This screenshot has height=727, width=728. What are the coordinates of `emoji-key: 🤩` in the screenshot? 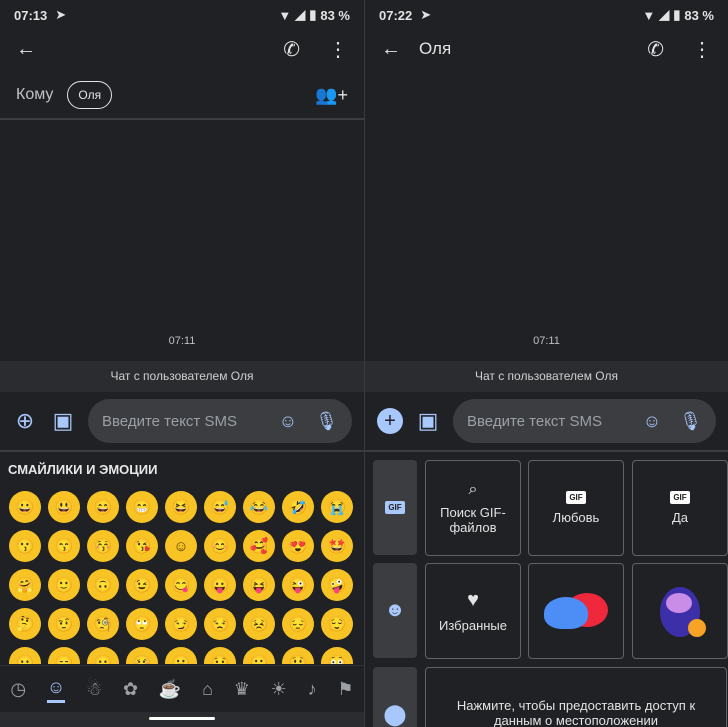 It's located at (337, 546).